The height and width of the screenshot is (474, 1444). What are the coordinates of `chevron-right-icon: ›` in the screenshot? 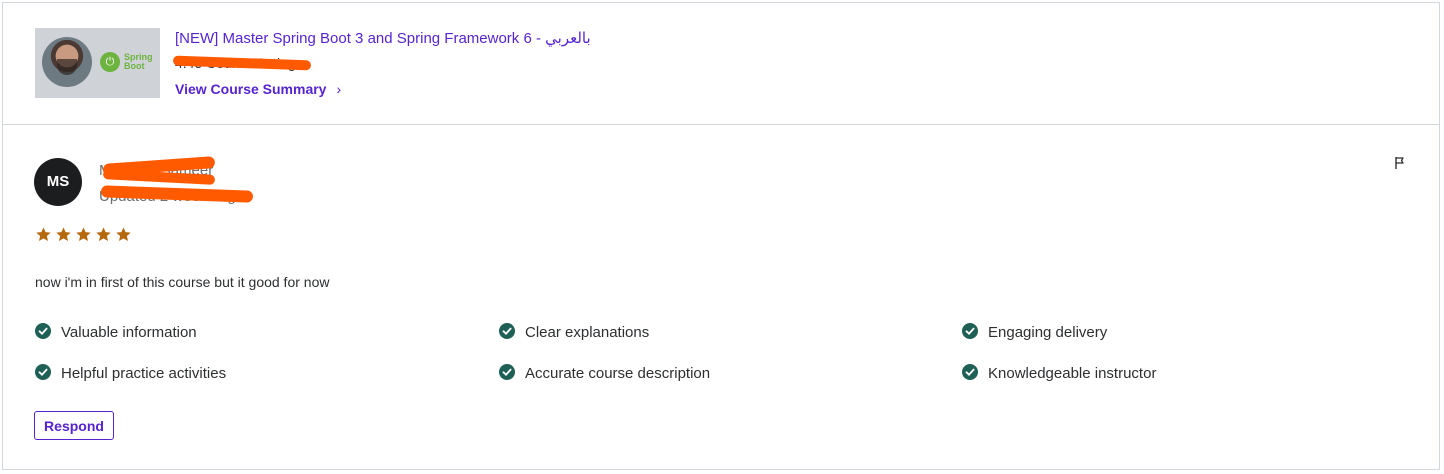 It's located at (339, 89).